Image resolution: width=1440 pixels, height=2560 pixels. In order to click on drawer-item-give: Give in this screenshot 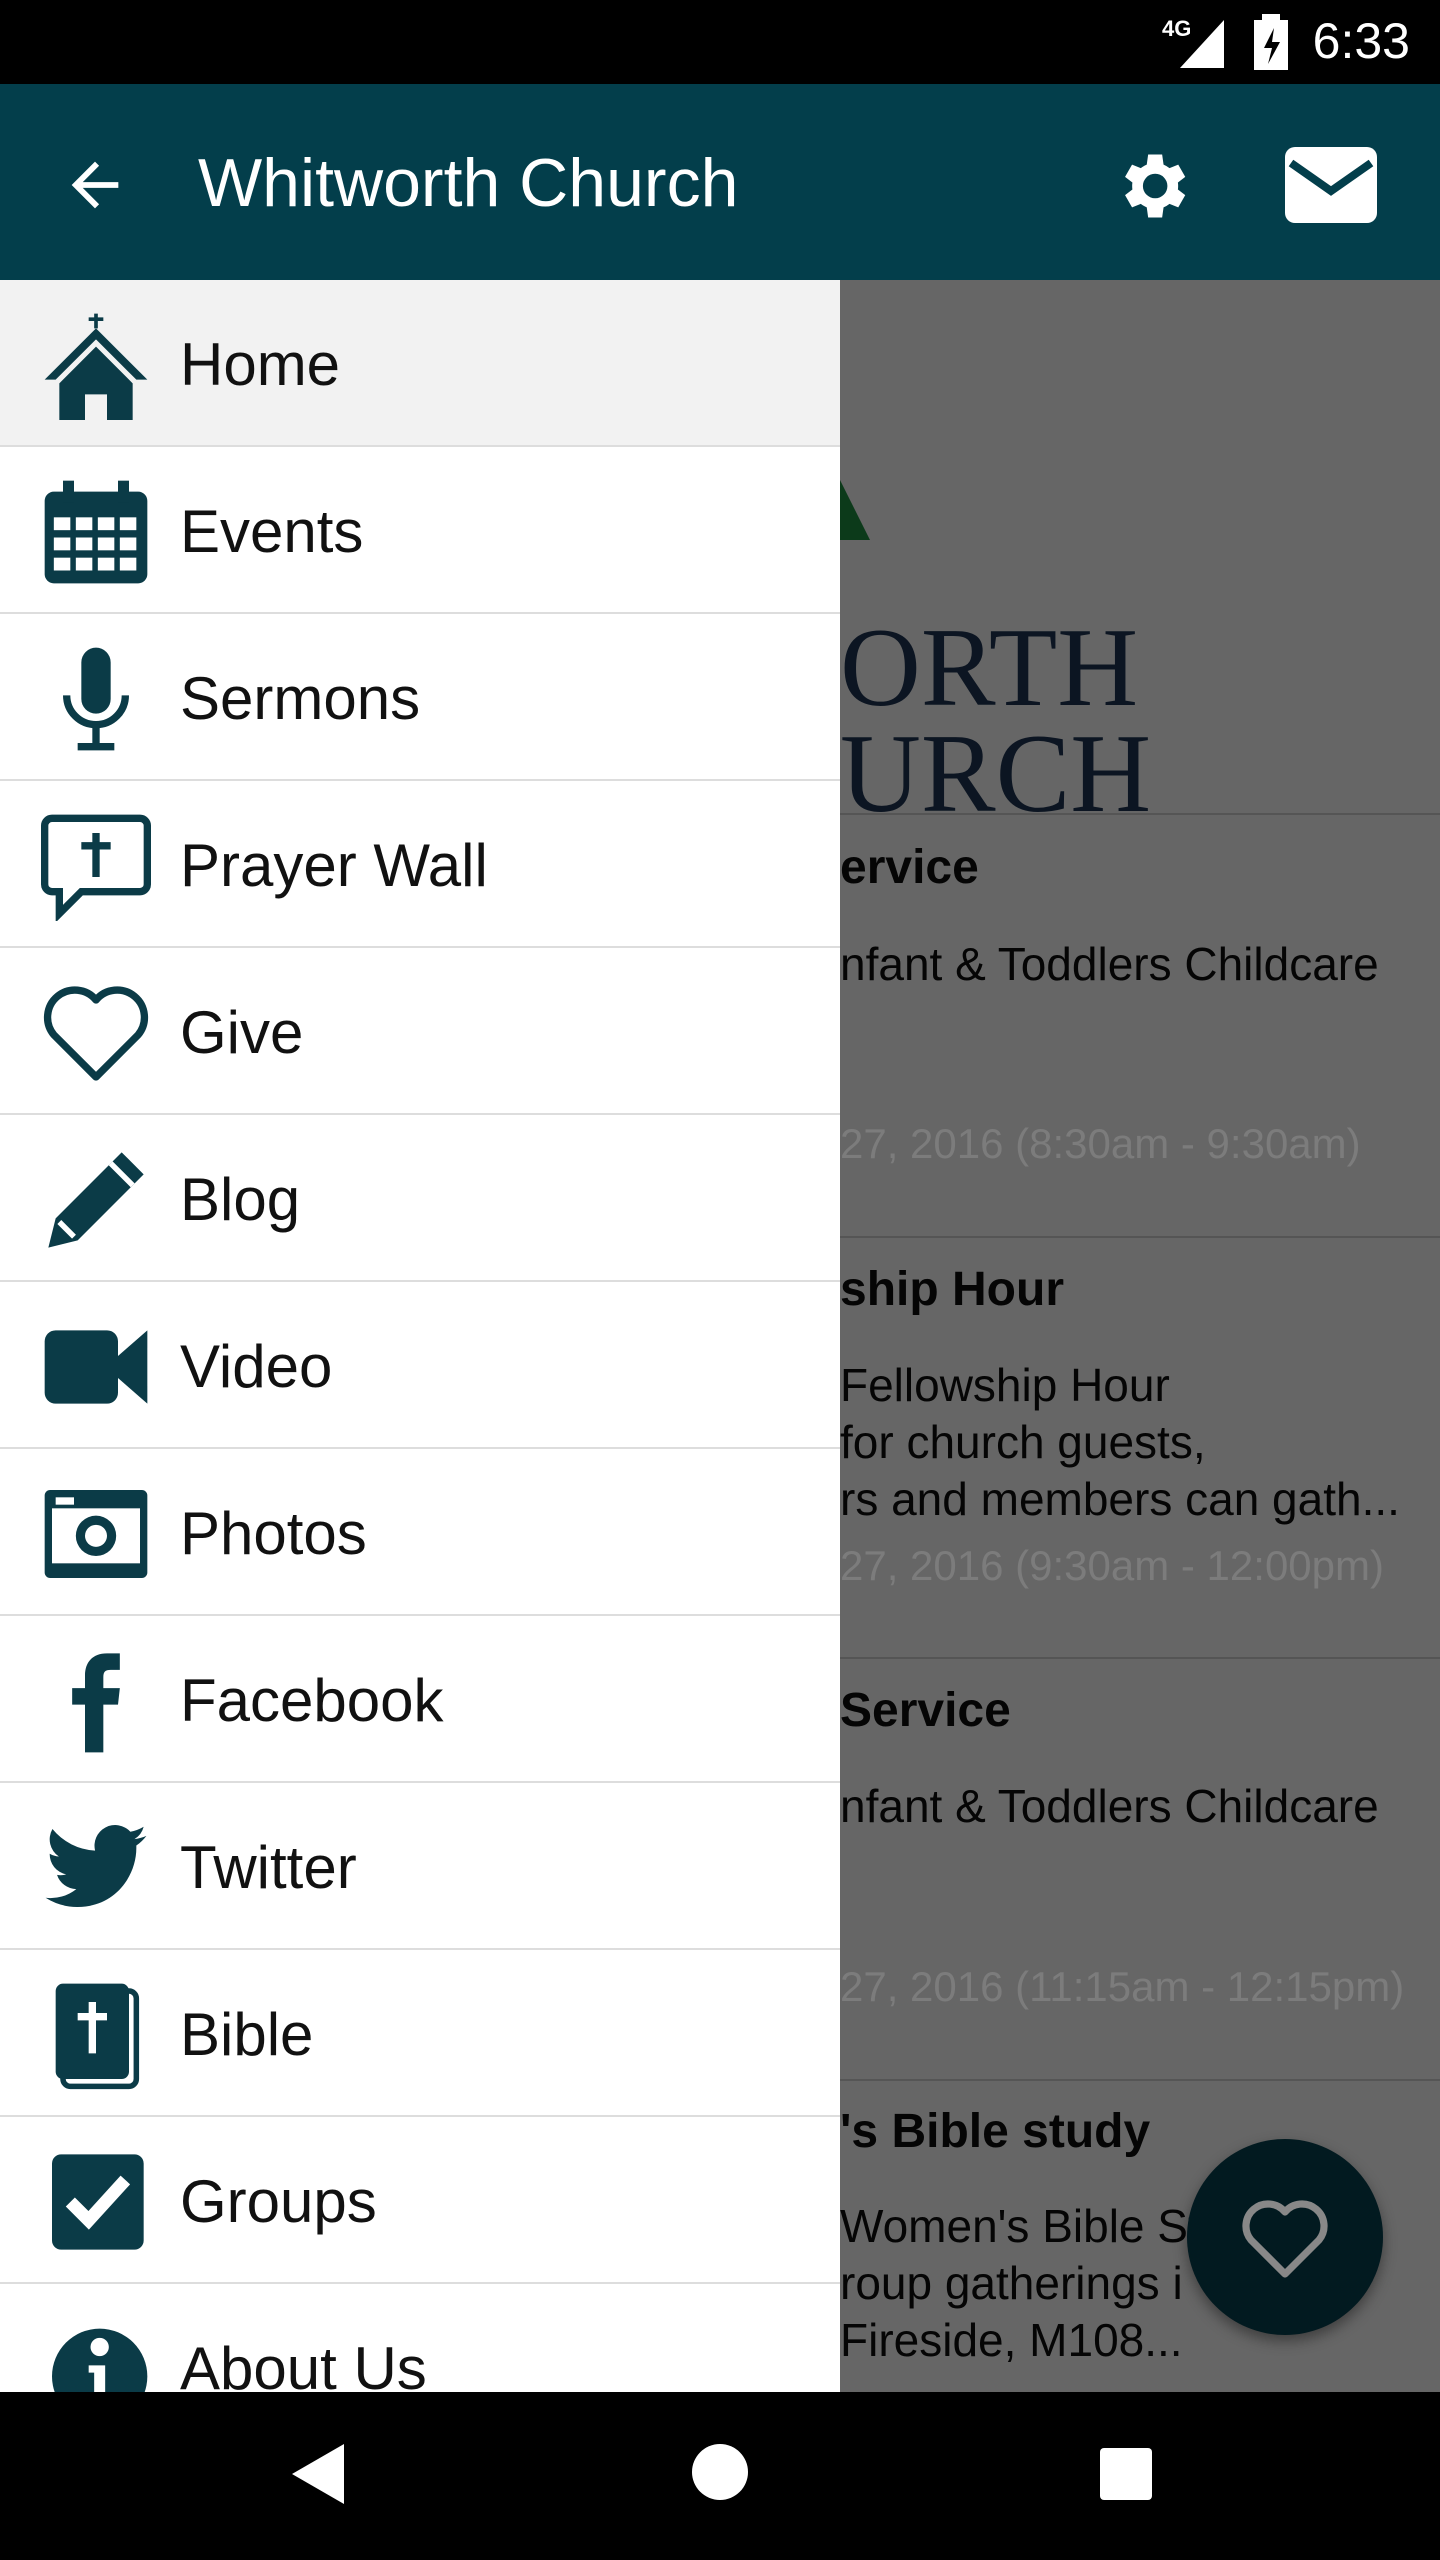, I will do `click(420, 1031)`.